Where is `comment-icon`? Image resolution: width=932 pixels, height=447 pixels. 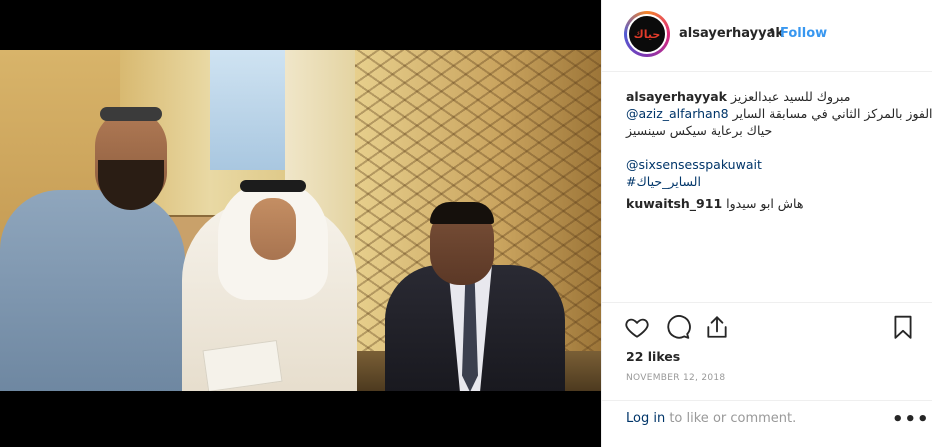
comment-icon is located at coordinates (678, 327).